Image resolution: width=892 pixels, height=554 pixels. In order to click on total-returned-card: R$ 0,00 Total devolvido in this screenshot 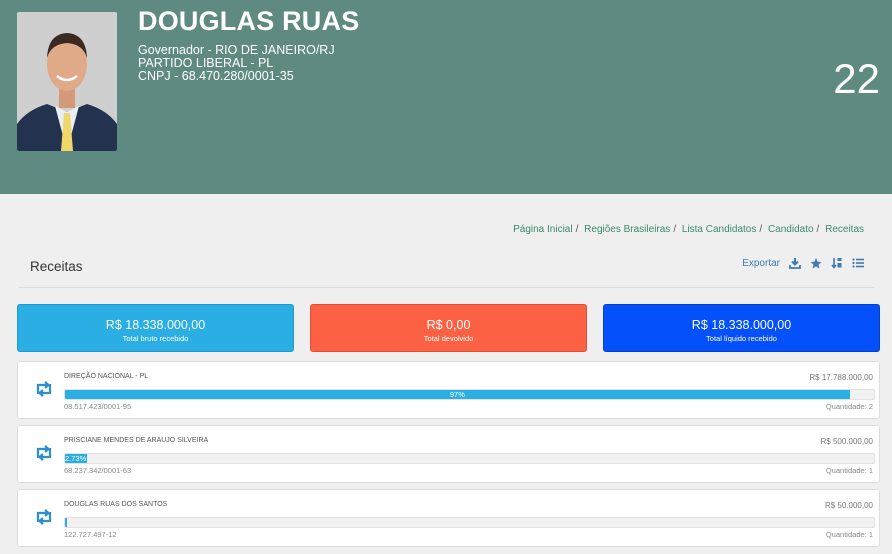, I will do `click(448, 328)`.